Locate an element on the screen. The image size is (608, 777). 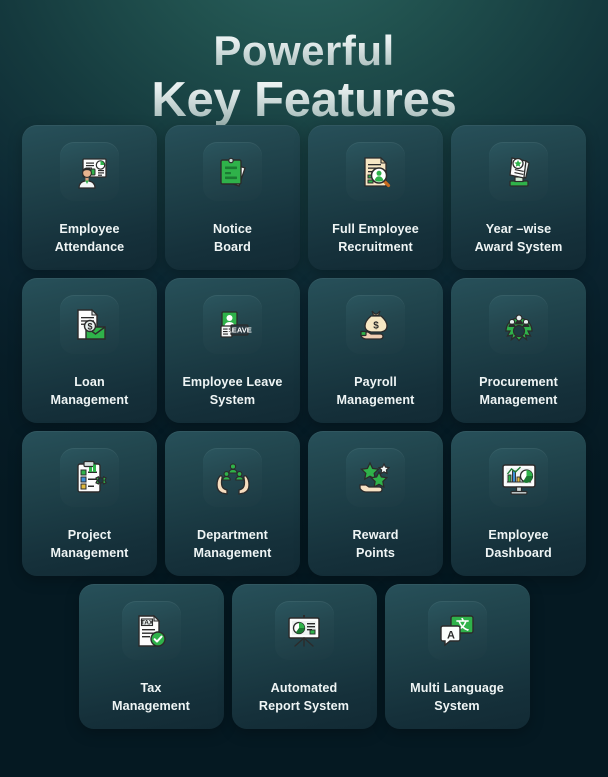
feature-card-label: Payroll Management is located at coordinates (375, 391).